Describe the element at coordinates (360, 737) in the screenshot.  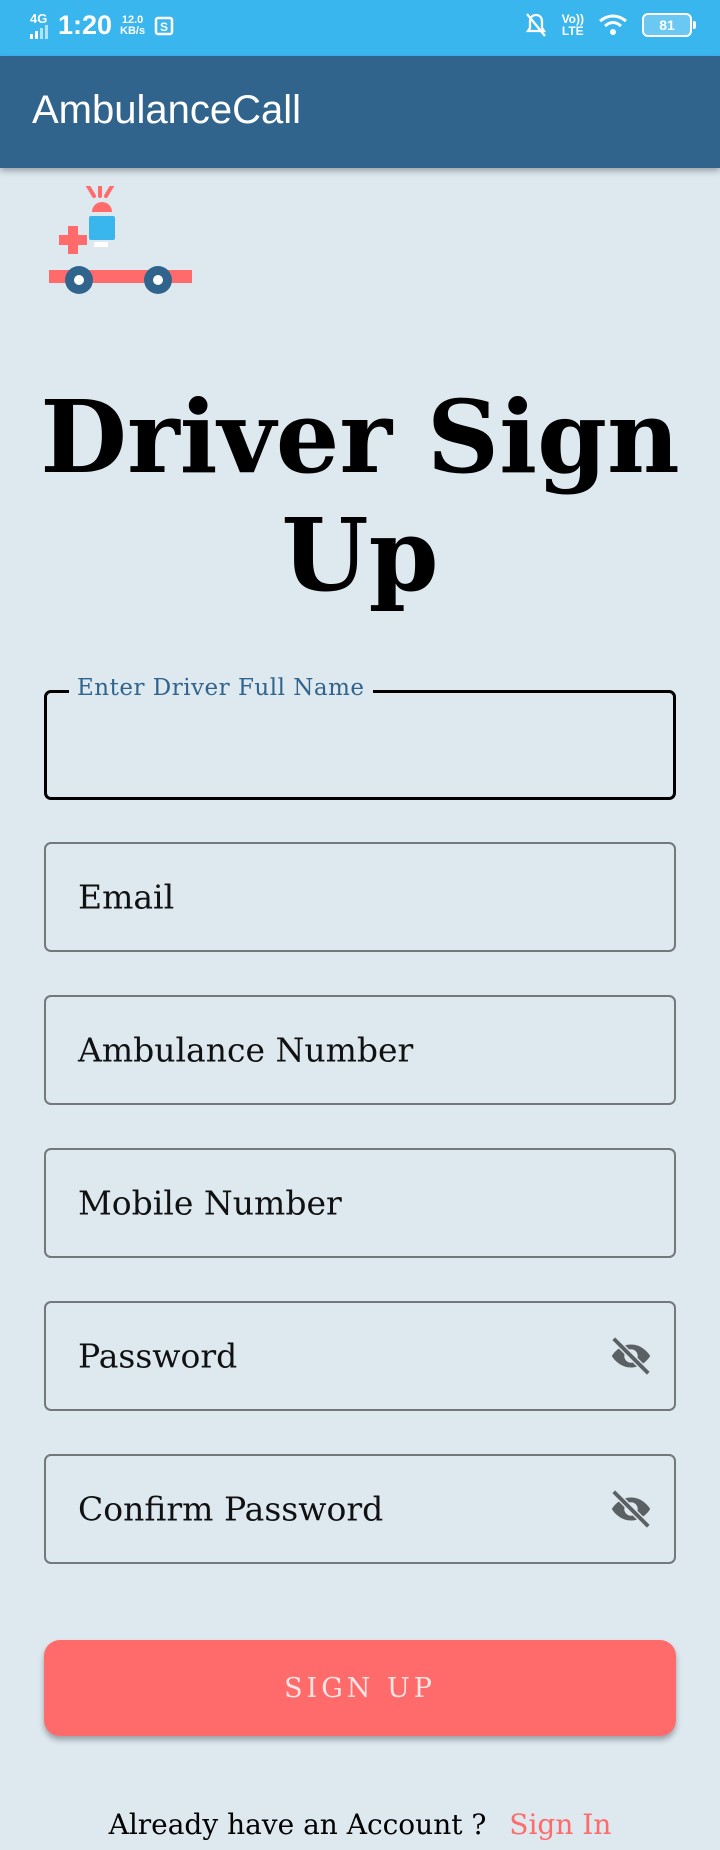
I see `full-name-field: Enter Driver Full Name` at that location.